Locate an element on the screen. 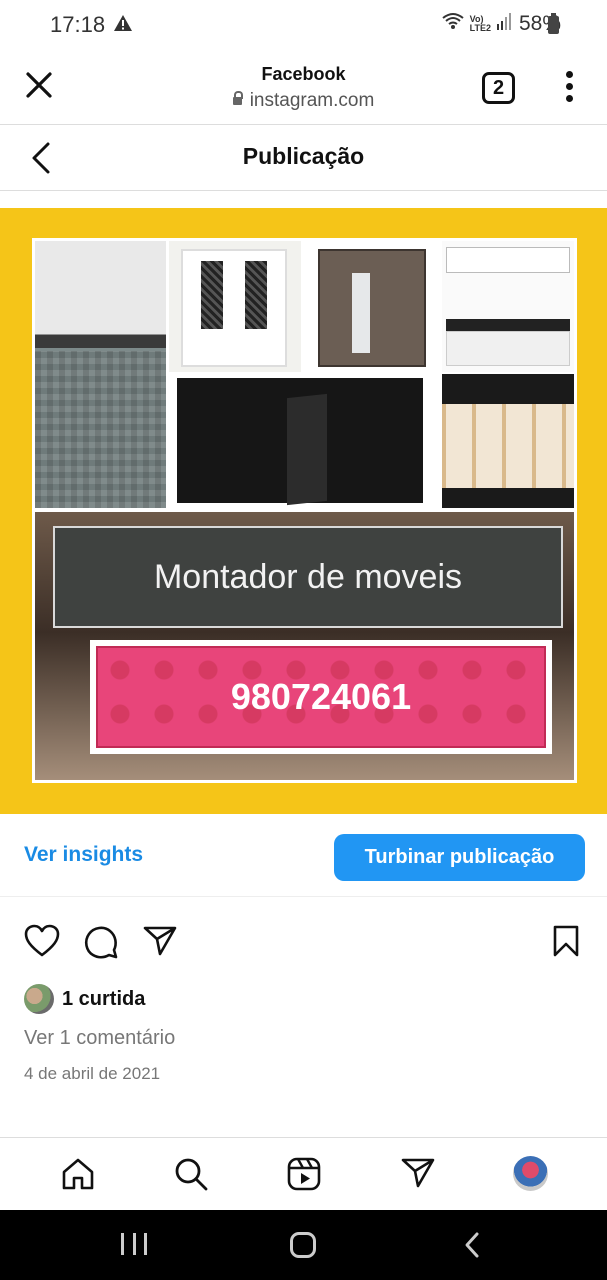 This screenshot has height=1280, width=607. browser-title: Facebook is located at coordinates (303, 74).